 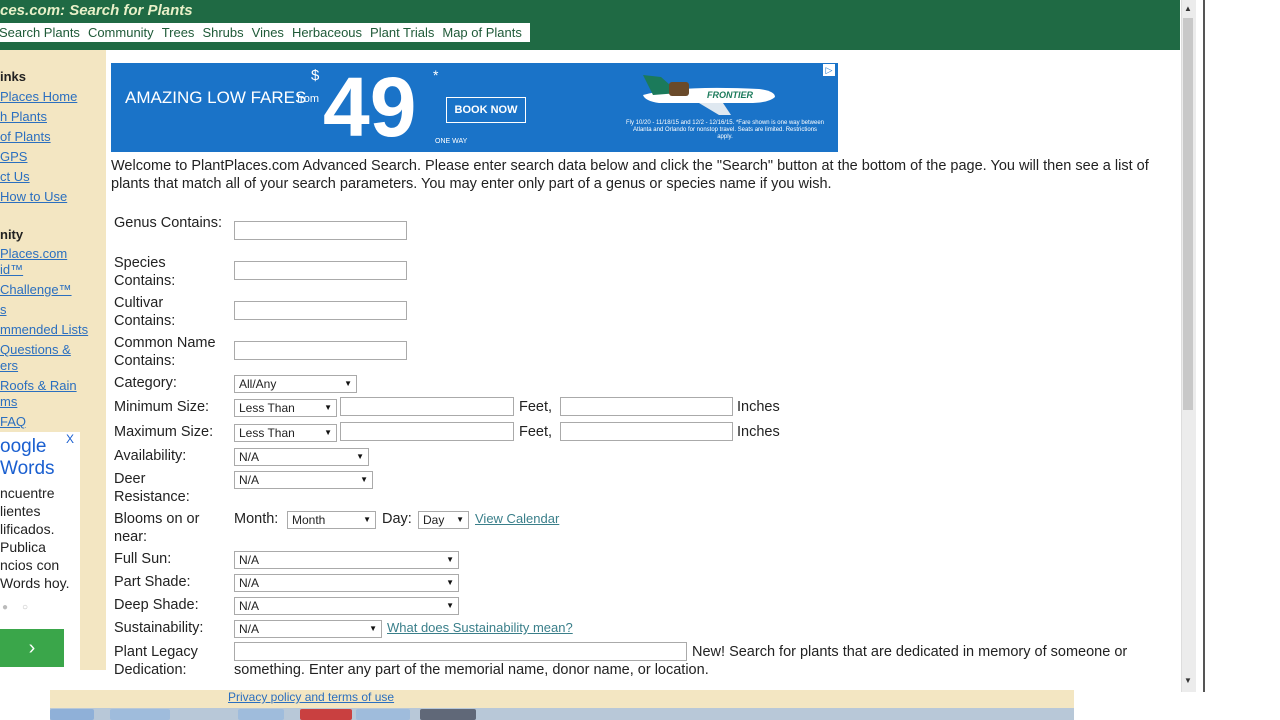 I want to click on cultivar-input, so click(x=320, y=310).